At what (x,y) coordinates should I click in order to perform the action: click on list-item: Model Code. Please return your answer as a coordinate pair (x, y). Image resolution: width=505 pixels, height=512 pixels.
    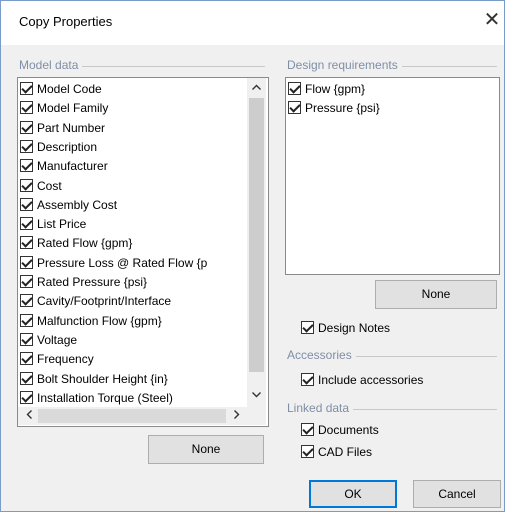
    Looking at the image, I should click on (61, 89).